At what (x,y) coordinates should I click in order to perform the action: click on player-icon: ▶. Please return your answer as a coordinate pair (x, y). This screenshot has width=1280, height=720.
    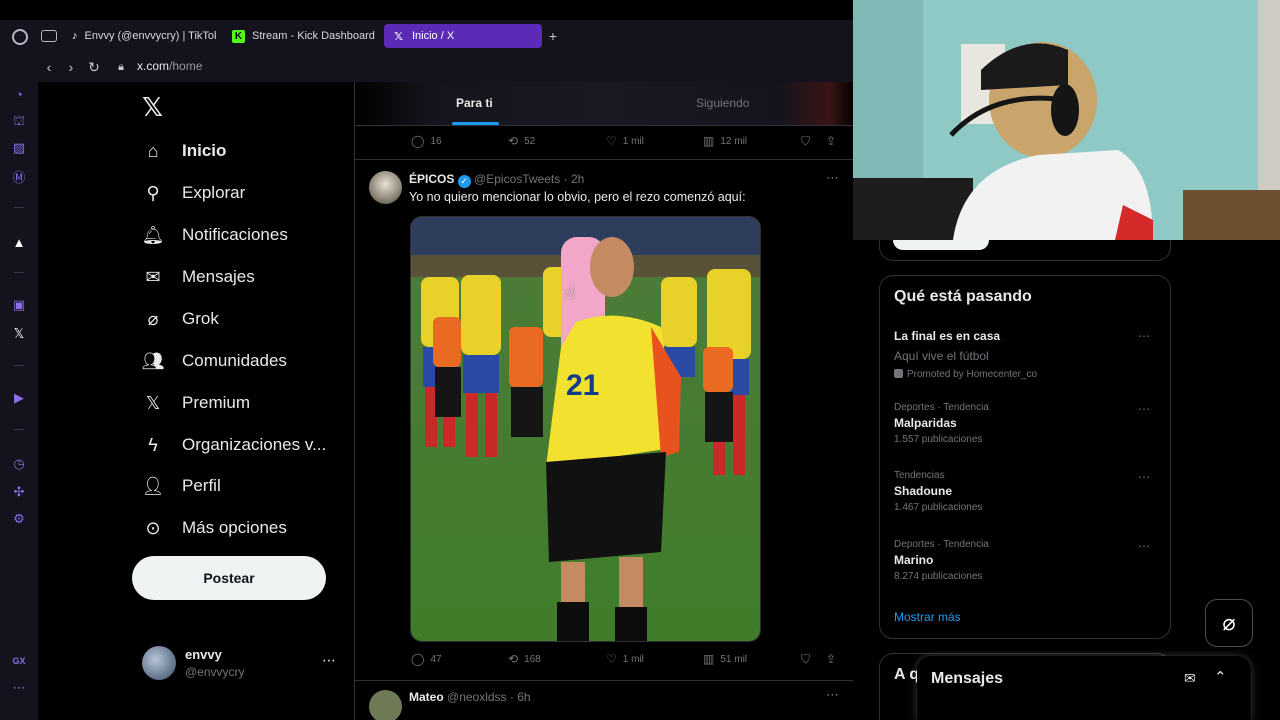
    Looking at the image, I should click on (19, 398).